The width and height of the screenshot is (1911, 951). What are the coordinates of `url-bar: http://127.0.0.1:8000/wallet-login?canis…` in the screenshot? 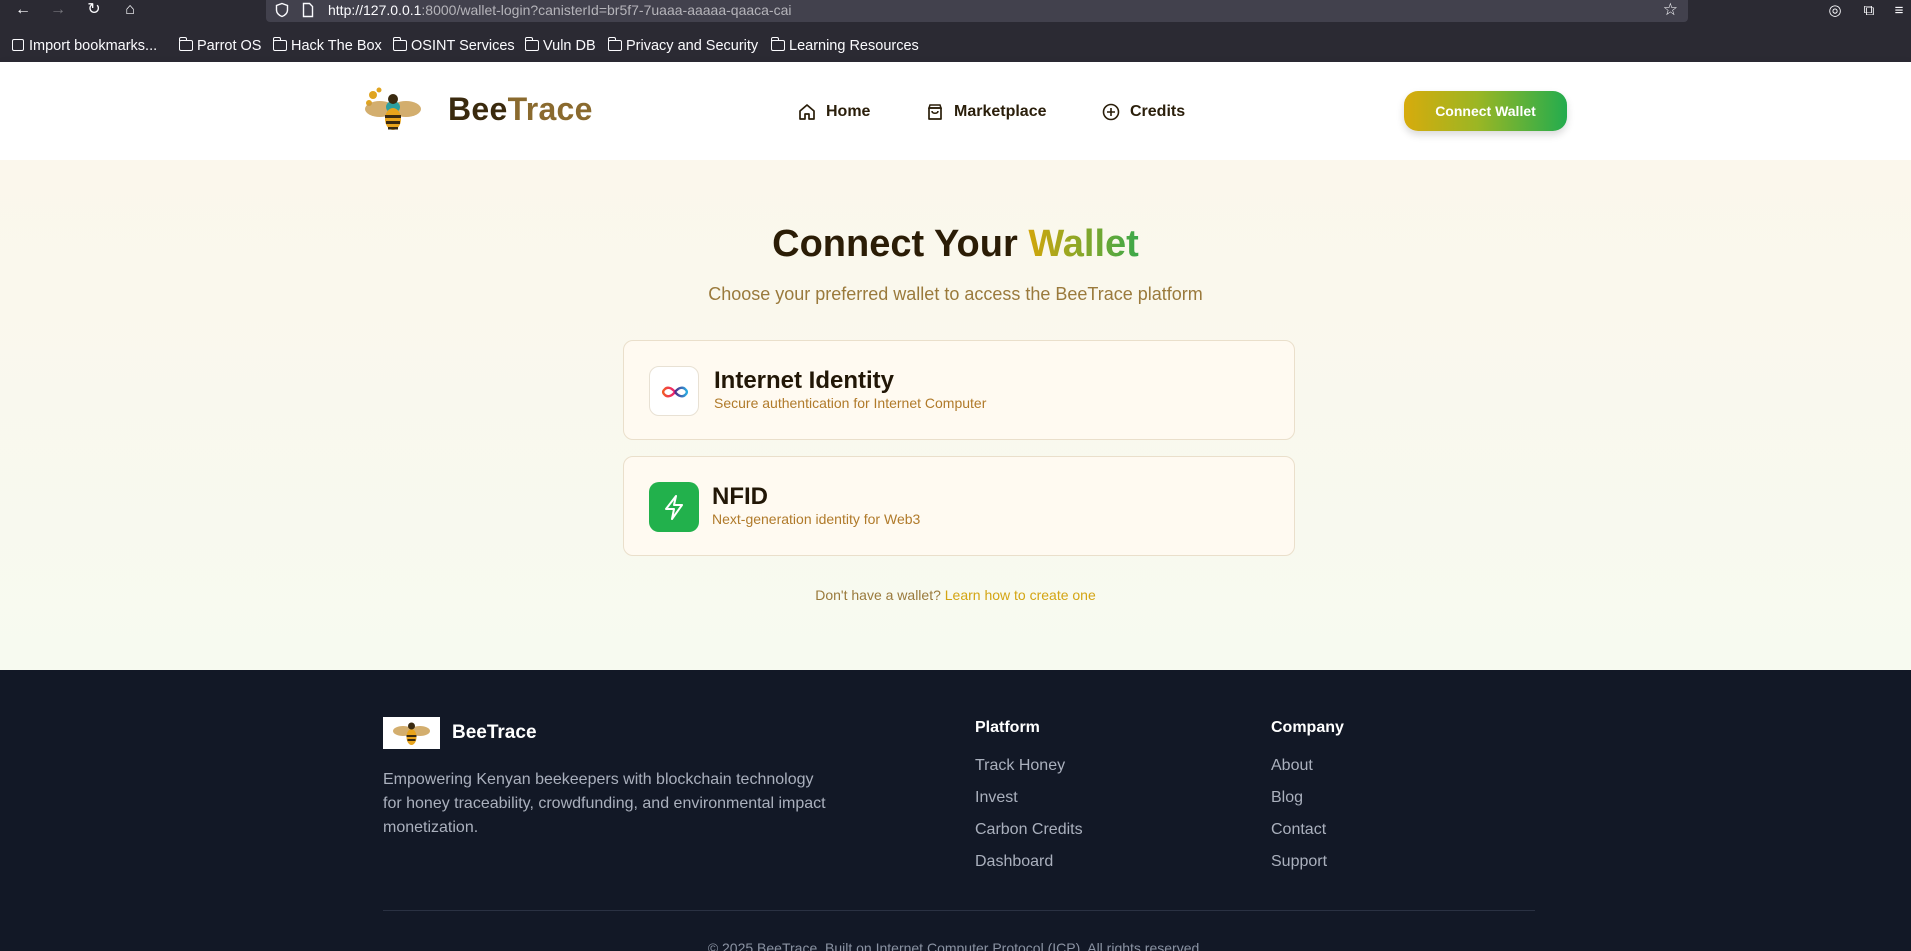 It's located at (977, 11).